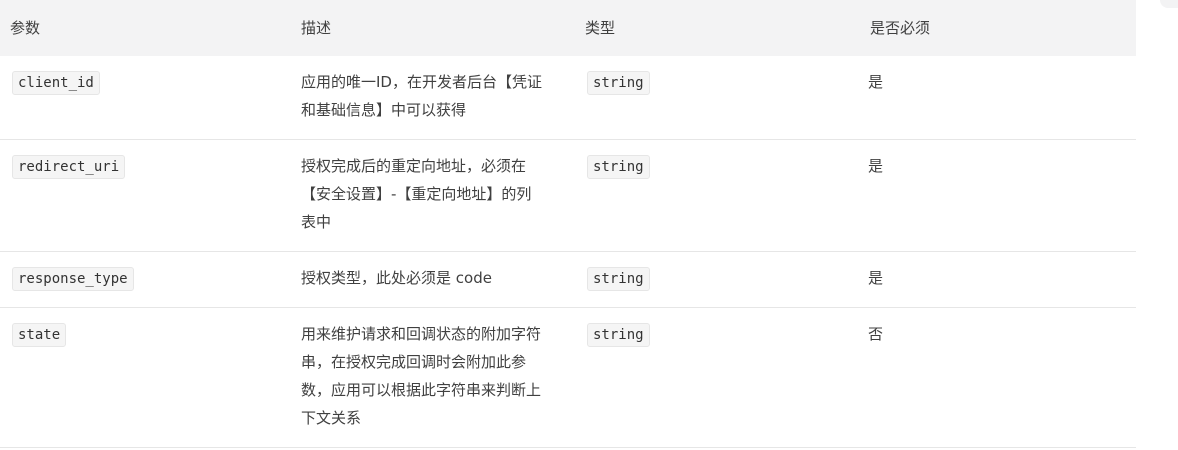  I want to click on cell-param: state, so click(143, 377).